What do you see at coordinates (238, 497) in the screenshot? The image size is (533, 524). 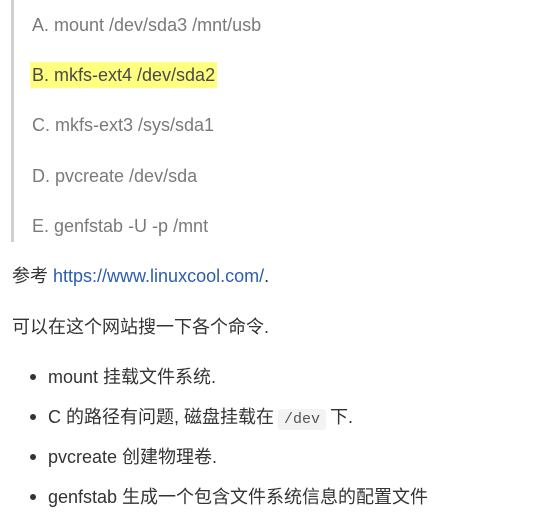 I see `note-genfstab: genfstab 生成一个包含文件系统信息的配置文件` at bounding box center [238, 497].